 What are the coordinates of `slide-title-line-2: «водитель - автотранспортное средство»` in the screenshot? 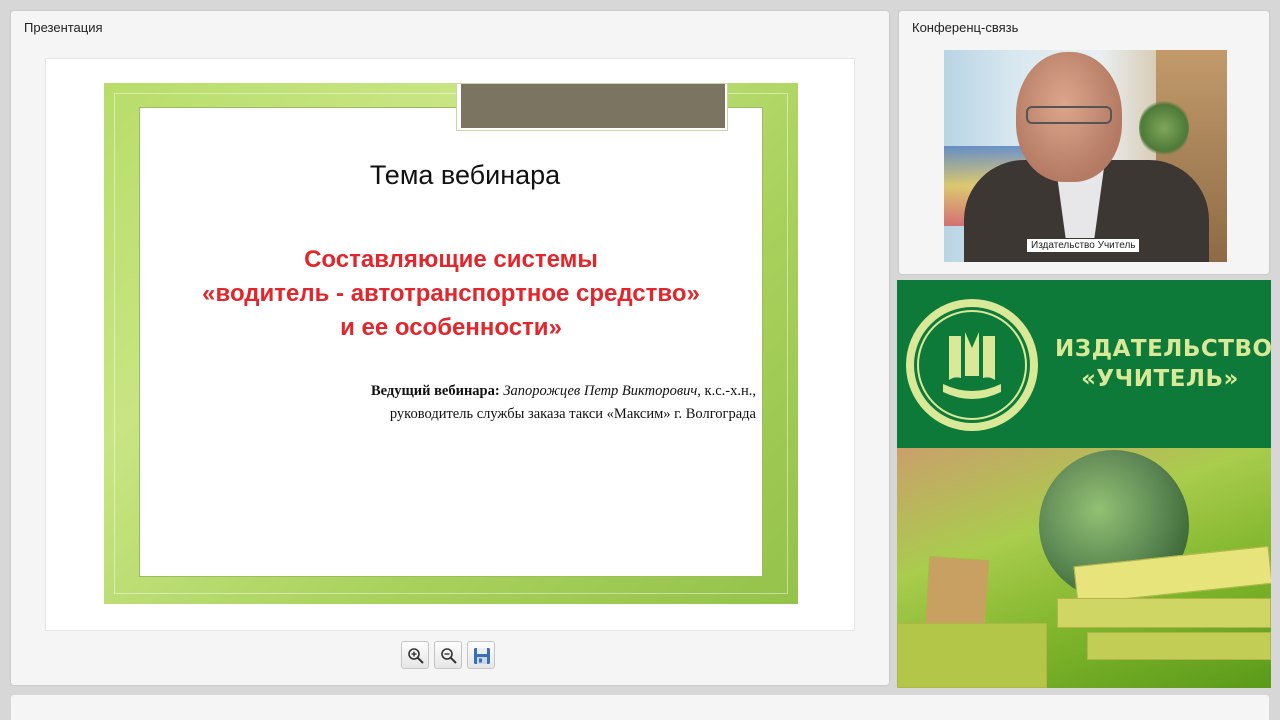 It's located at (451, 293).